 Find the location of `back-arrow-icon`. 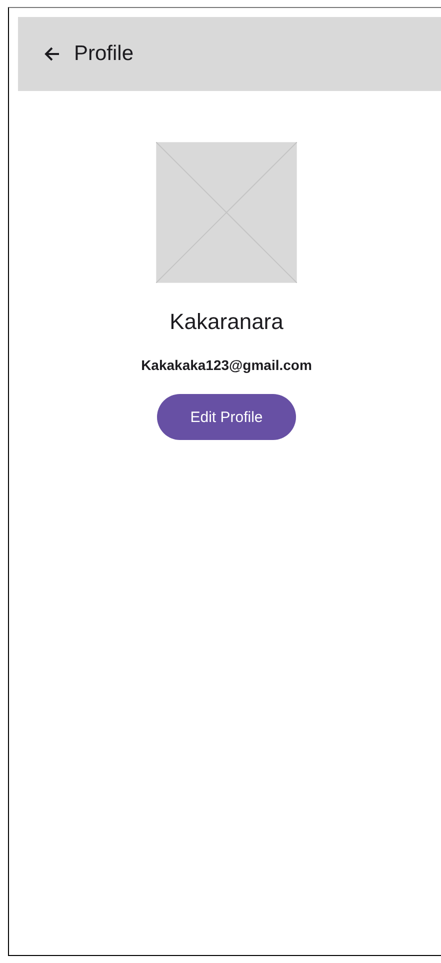

back-arrow-icon is located at coordinates (52, 54).